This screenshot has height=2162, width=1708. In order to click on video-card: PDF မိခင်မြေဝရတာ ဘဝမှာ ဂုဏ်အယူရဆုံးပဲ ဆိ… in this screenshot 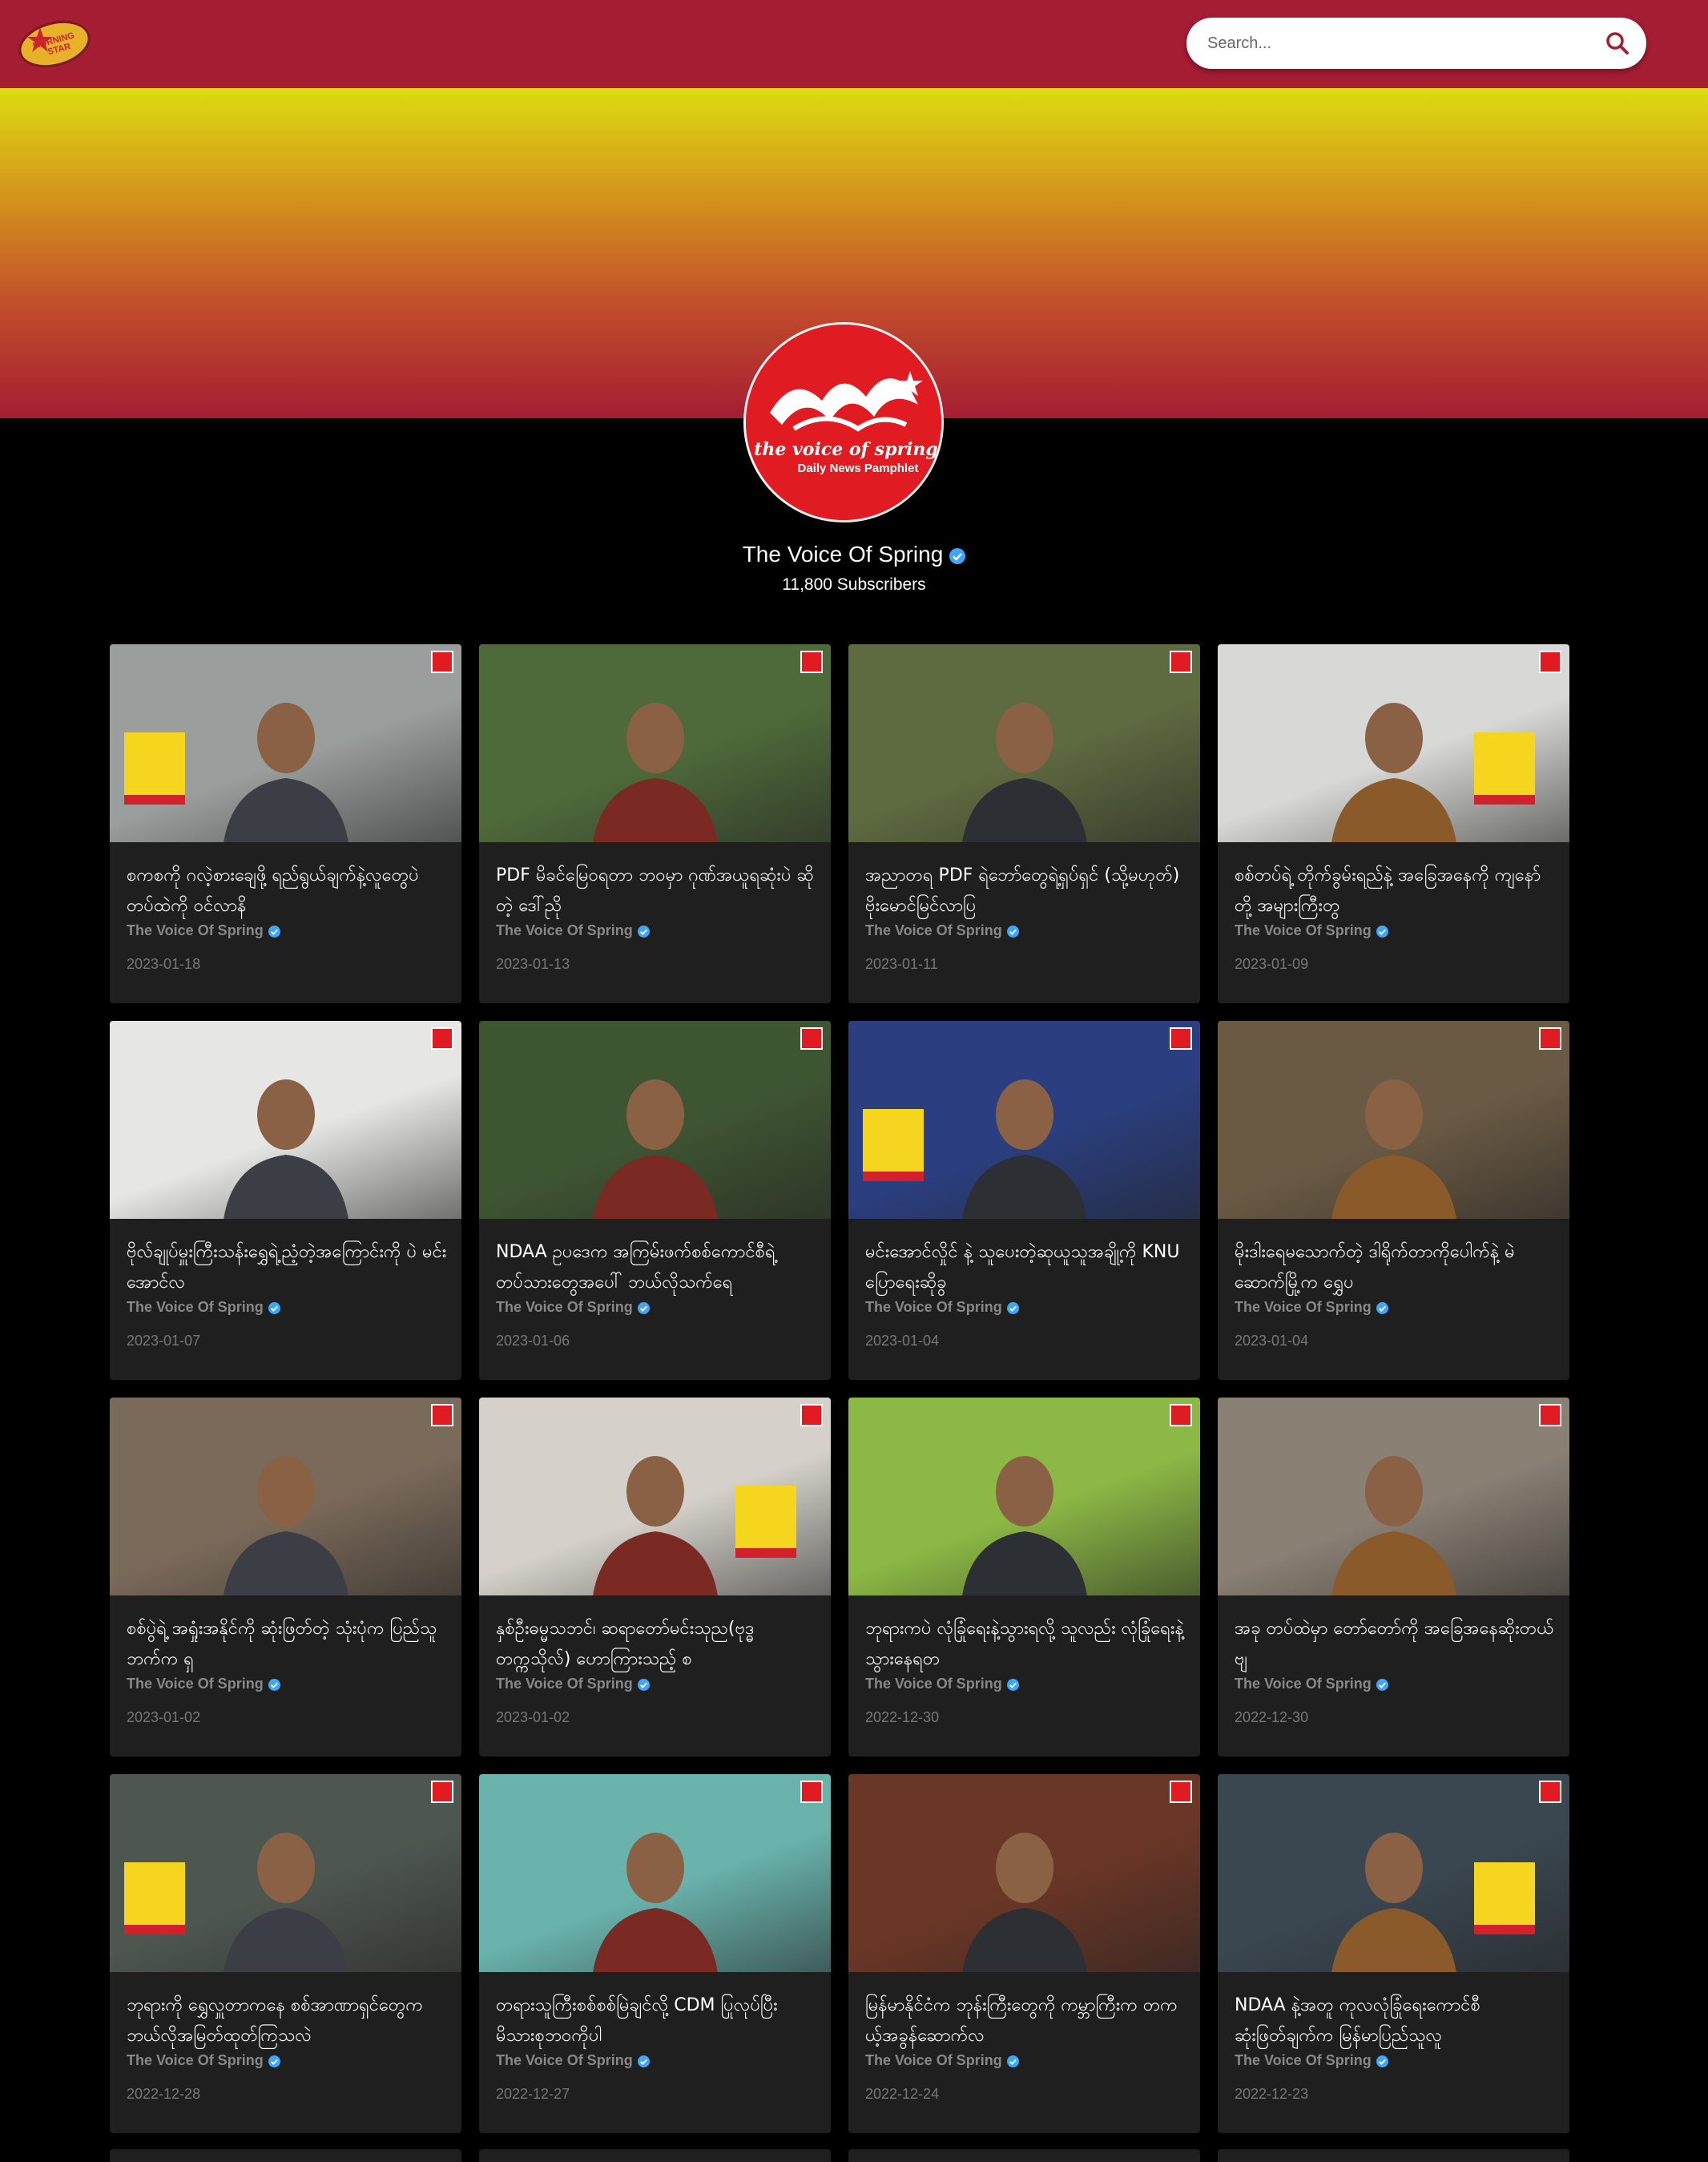, I will do `click(655, 823)`.